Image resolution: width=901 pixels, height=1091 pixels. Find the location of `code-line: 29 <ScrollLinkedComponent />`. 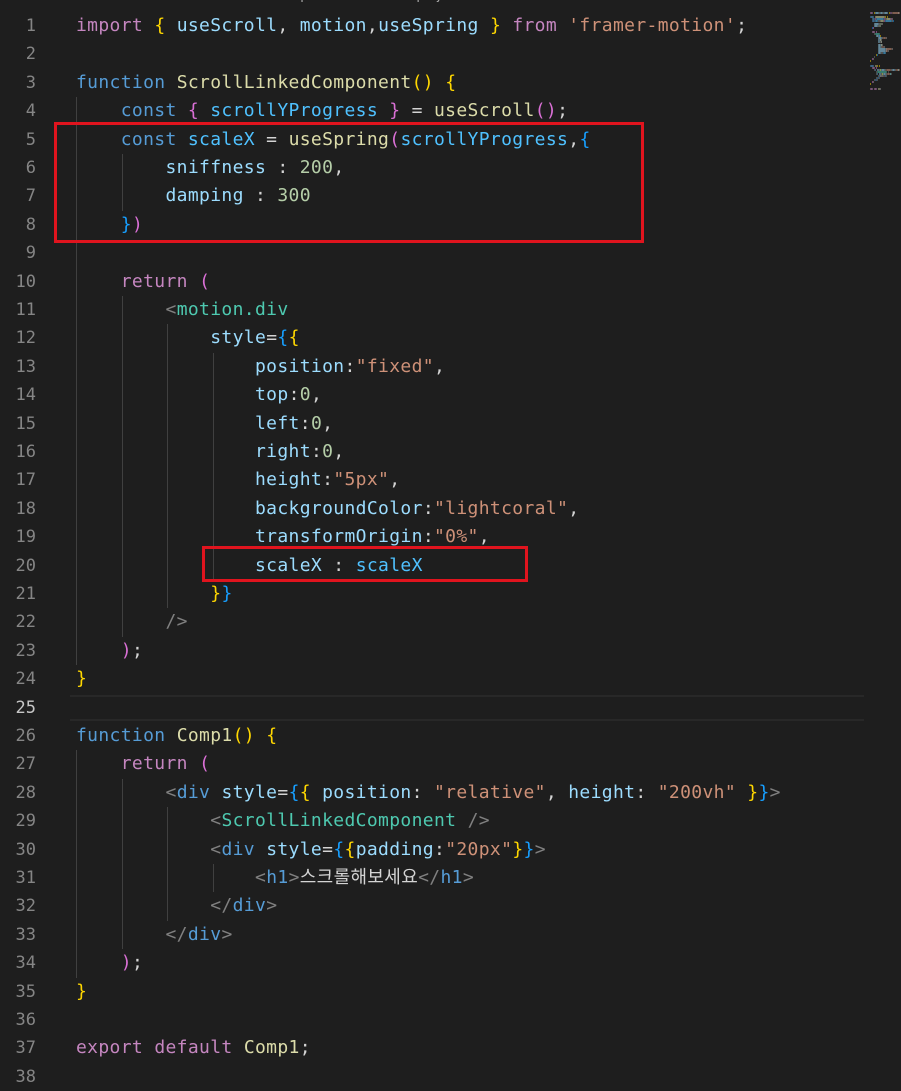

code-line: 29 <ScrollLinkedComponent /> is located at coordinates (433, 821).